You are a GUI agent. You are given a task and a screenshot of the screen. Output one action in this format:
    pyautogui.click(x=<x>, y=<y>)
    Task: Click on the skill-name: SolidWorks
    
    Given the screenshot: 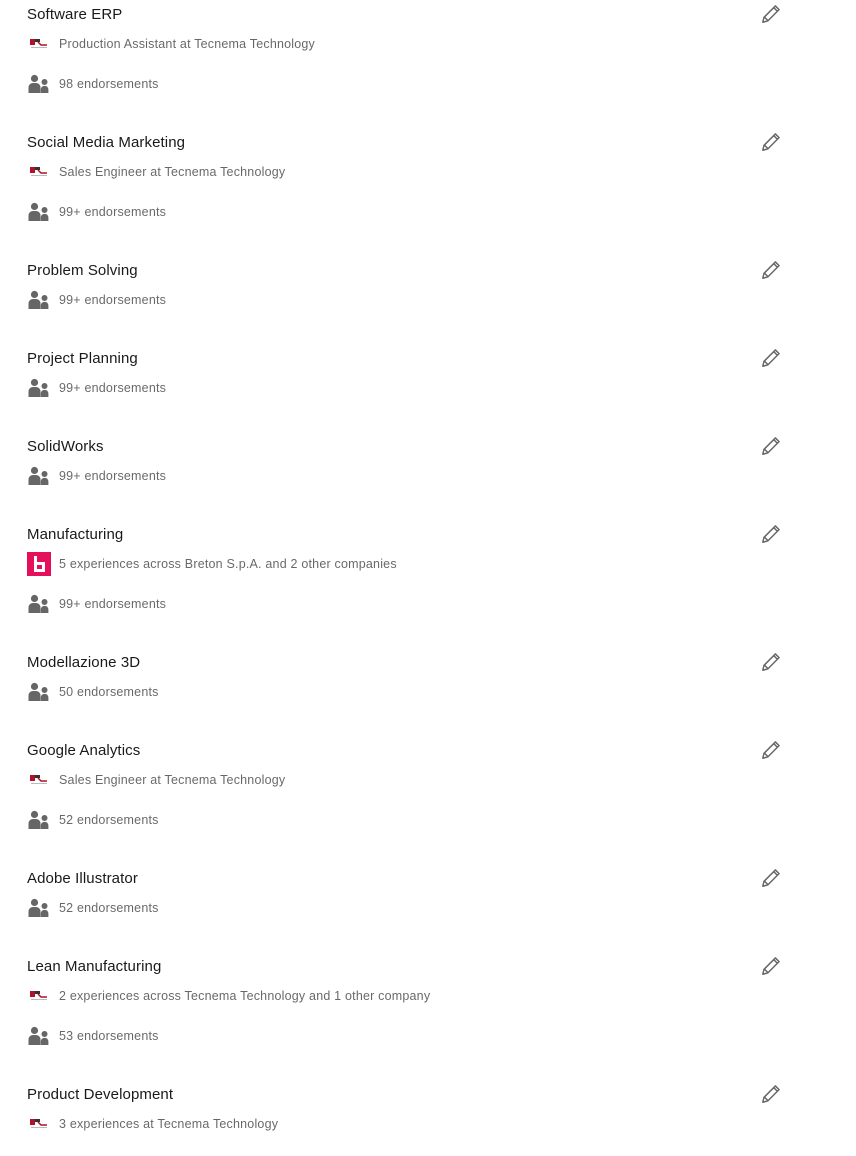 What is the action you would take?
    pyautogui.click(x=65, y=447)
    